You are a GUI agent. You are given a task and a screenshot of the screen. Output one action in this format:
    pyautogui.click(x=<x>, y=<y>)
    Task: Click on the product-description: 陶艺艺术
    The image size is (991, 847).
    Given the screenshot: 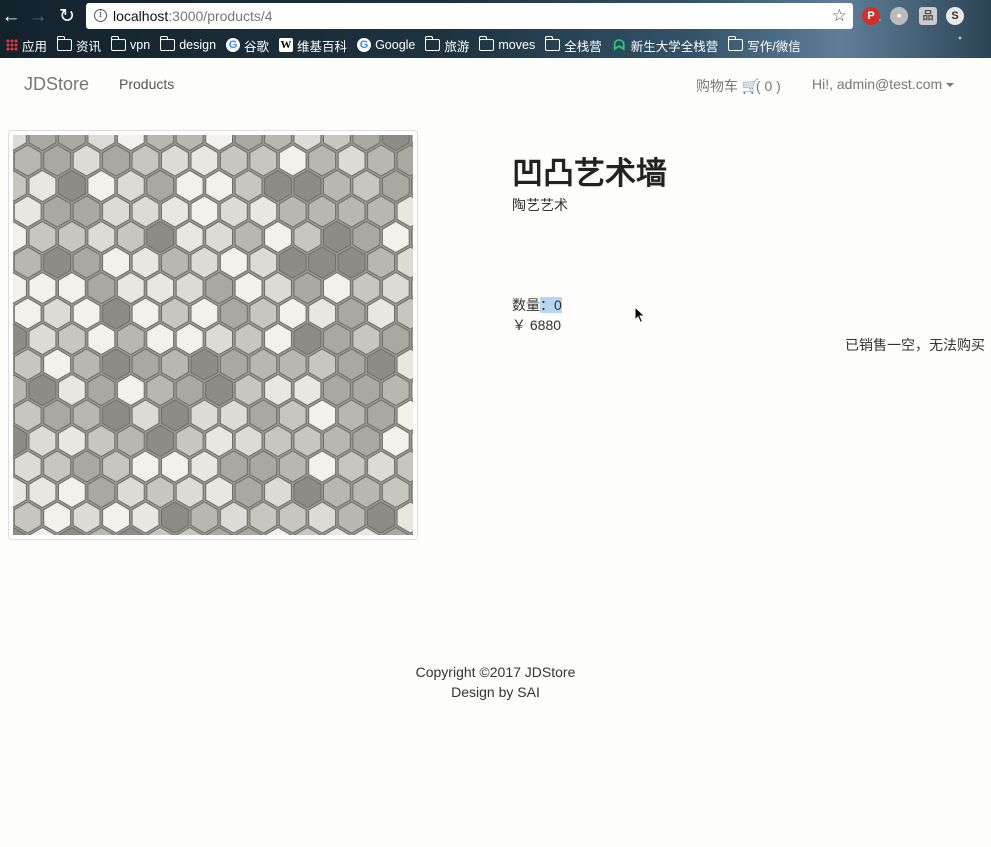 What is the action you would take?
    pyautogui.click(x=540, y=205)
    